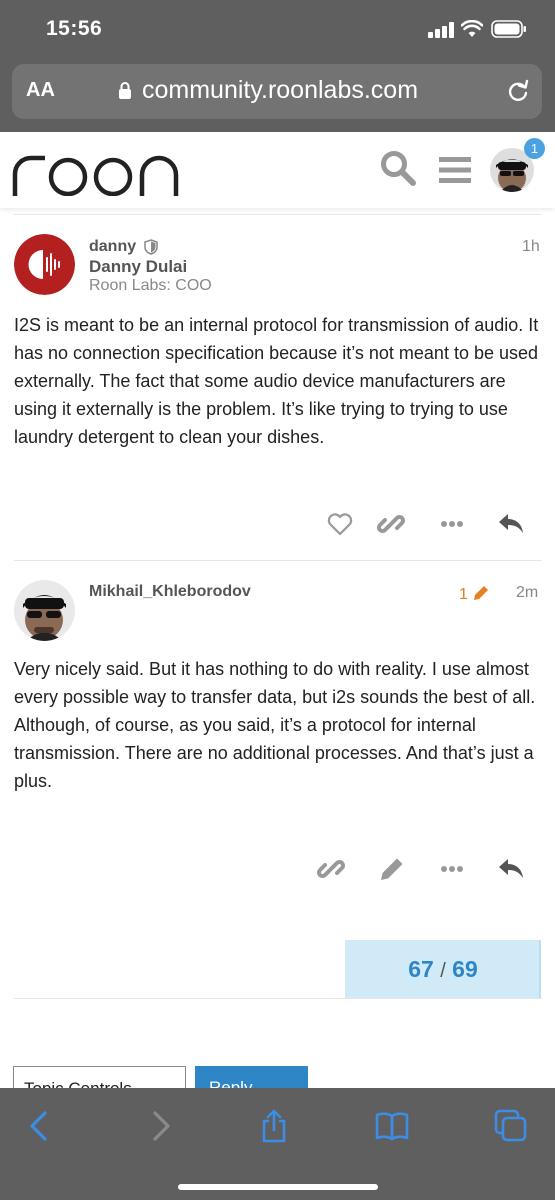 This screenshot has width=555, height=1200. I want to click on danny-avatar, so click(44, 264).